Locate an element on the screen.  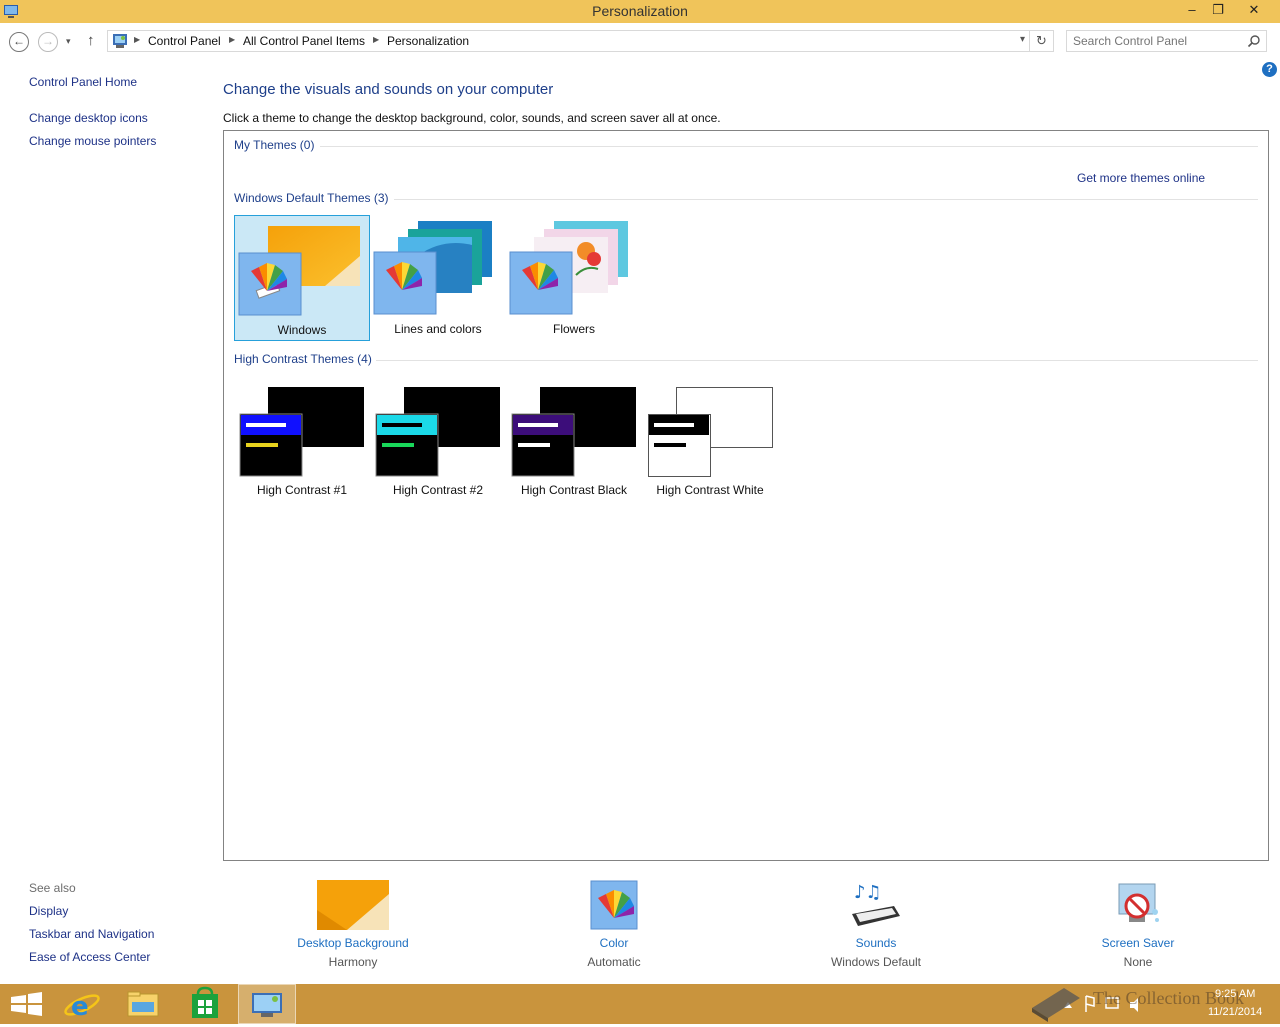
color-label: Color is located at coordinates (614, 943).